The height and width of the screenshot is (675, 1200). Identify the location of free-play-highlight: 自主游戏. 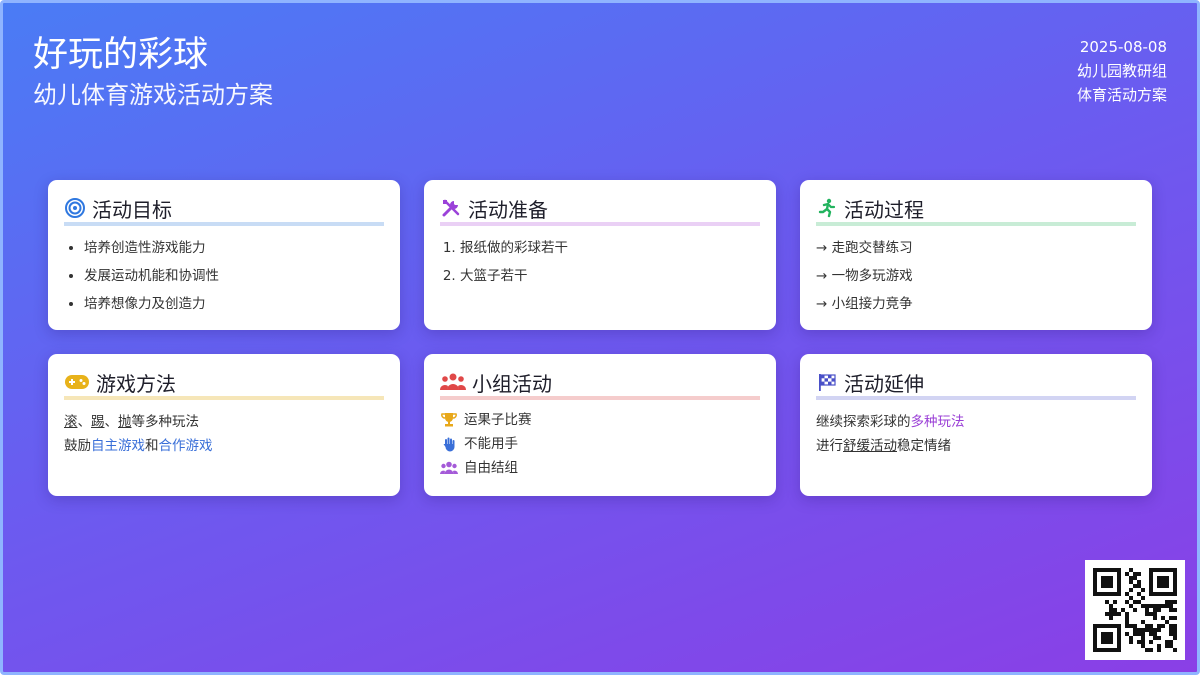
(118, 446).